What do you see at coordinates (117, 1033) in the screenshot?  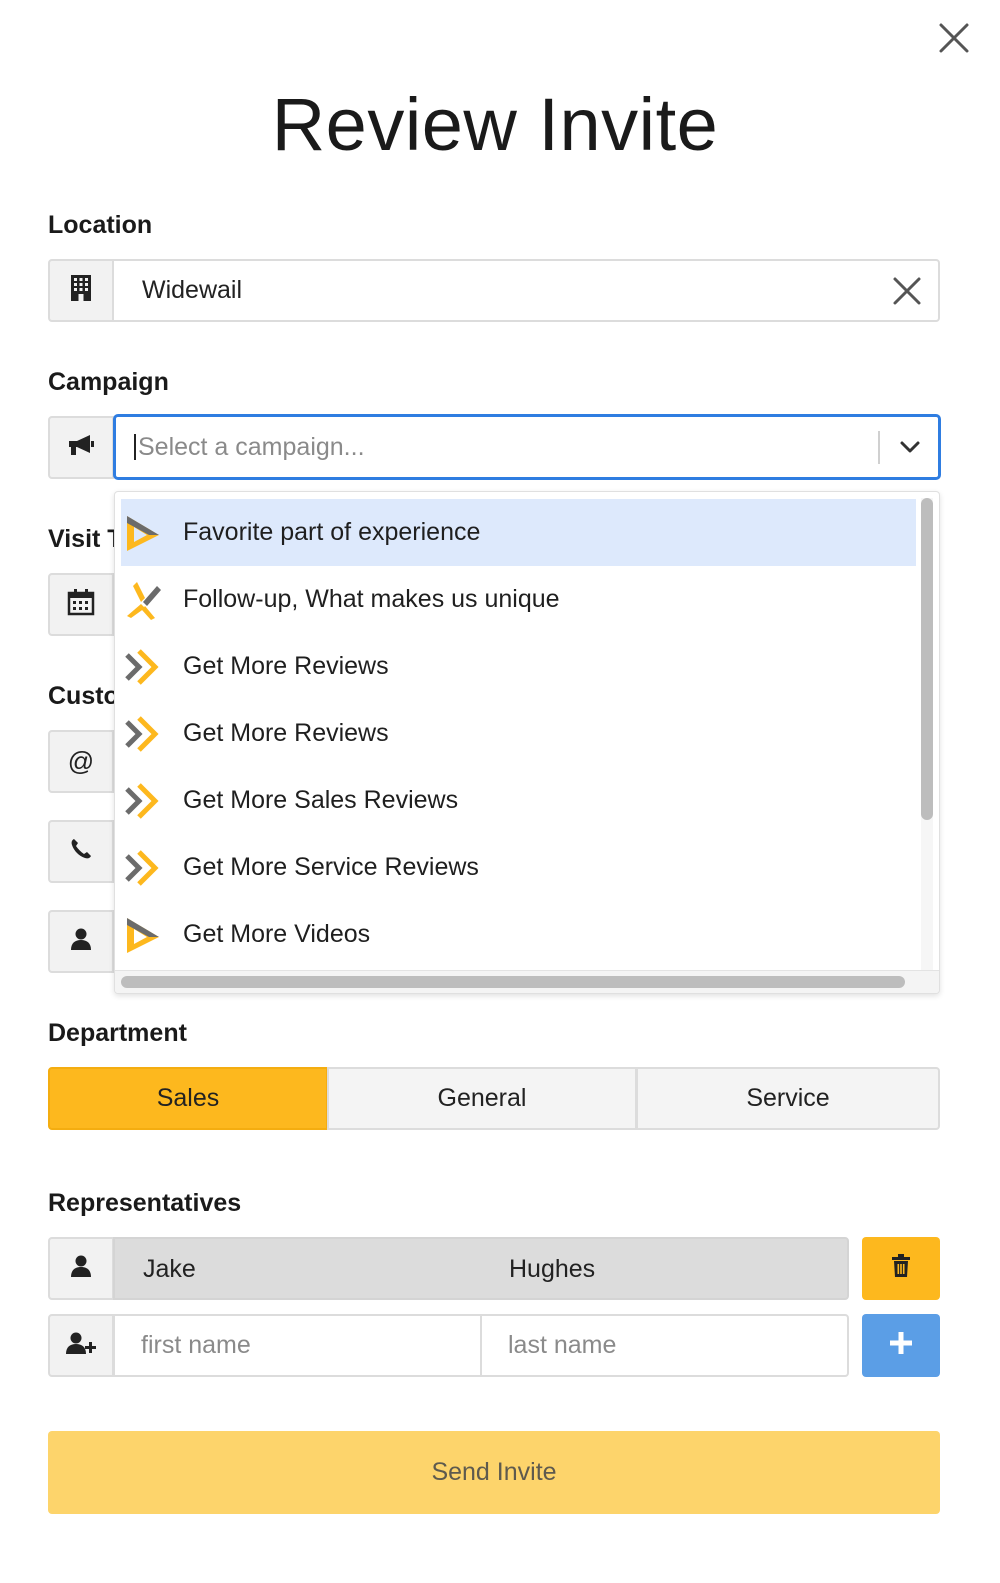 I see `department-label: Department` at bounding box center [117, 1033].